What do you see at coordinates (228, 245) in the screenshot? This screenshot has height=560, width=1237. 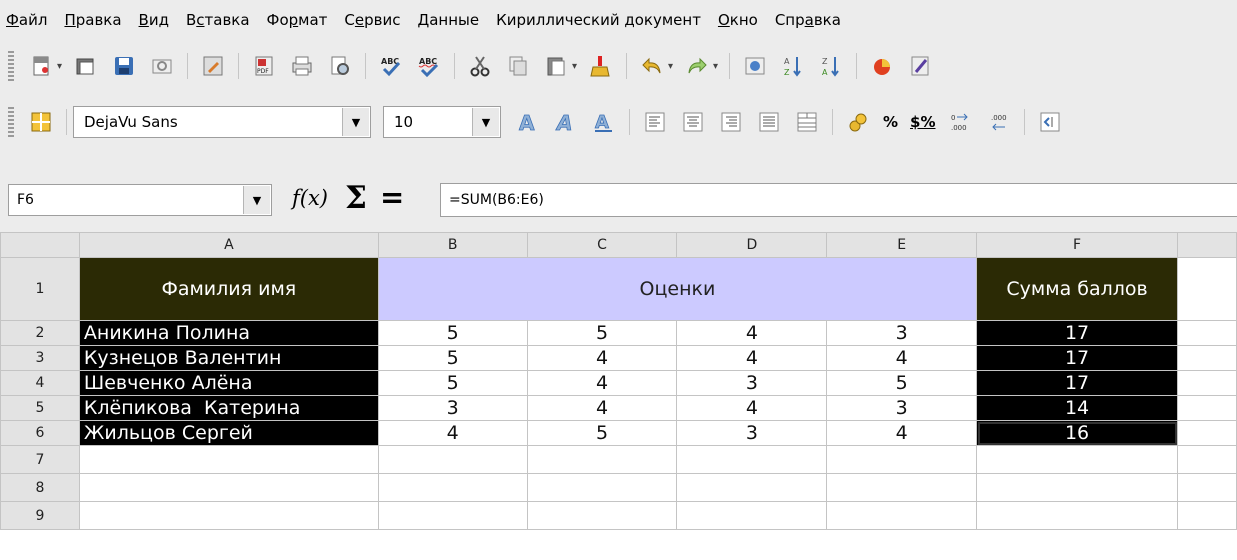 I see `column-header-a: A` at bounding box center [228, 245].